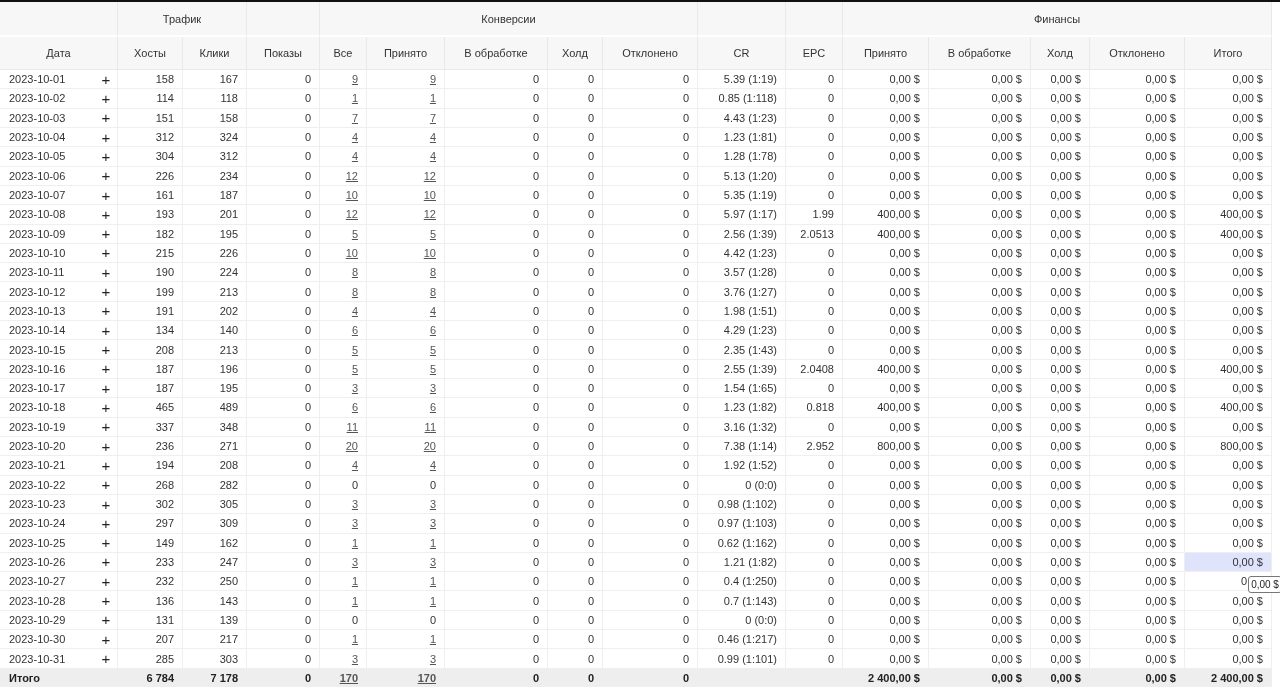  I want to click on column-header: Клики, so click(215, 53).